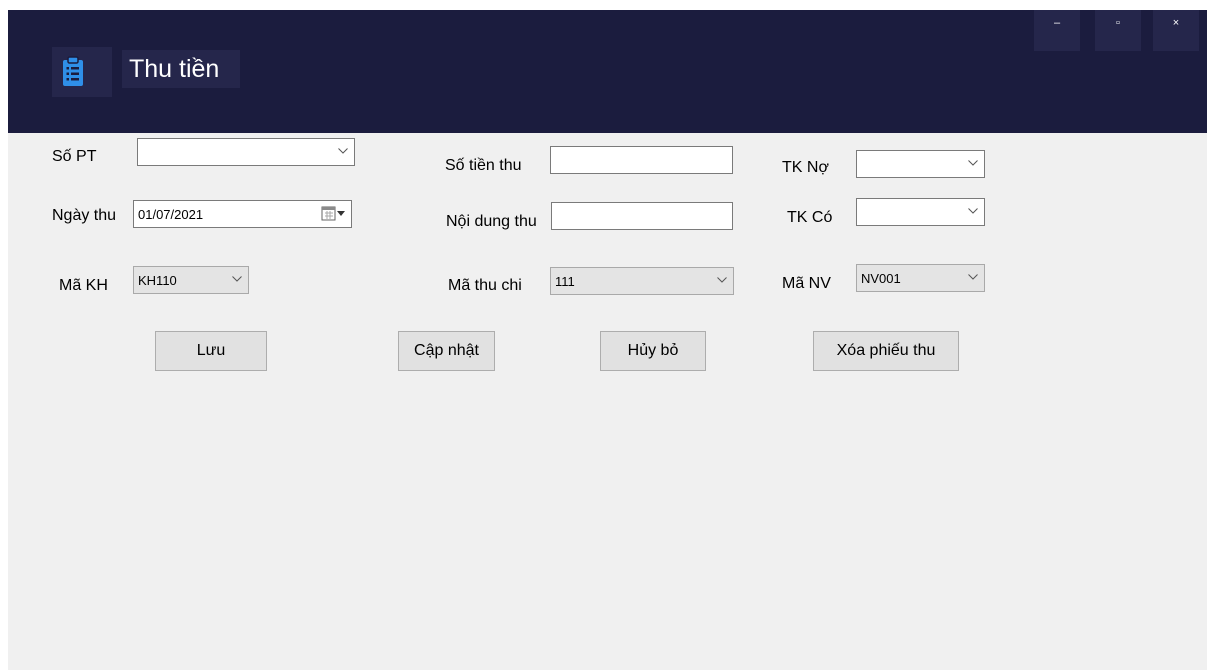 The height and width of the screenshot is (670, 1207). What do you see at coordinates (191, 280) in the screenshot?
I see `ma-kh-combobox: KH110` at bounding box center [191, 280].